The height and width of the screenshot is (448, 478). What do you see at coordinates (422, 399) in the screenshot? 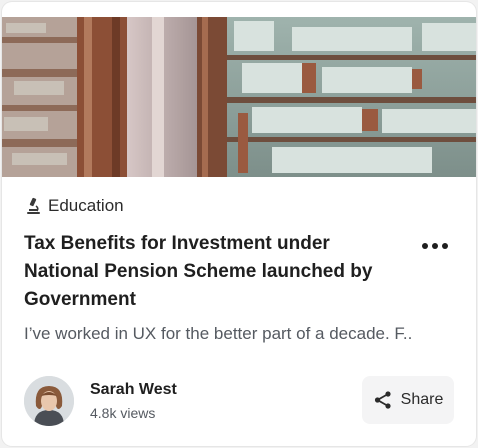
I see `share-label: Share` at bounding box center [422, 399].